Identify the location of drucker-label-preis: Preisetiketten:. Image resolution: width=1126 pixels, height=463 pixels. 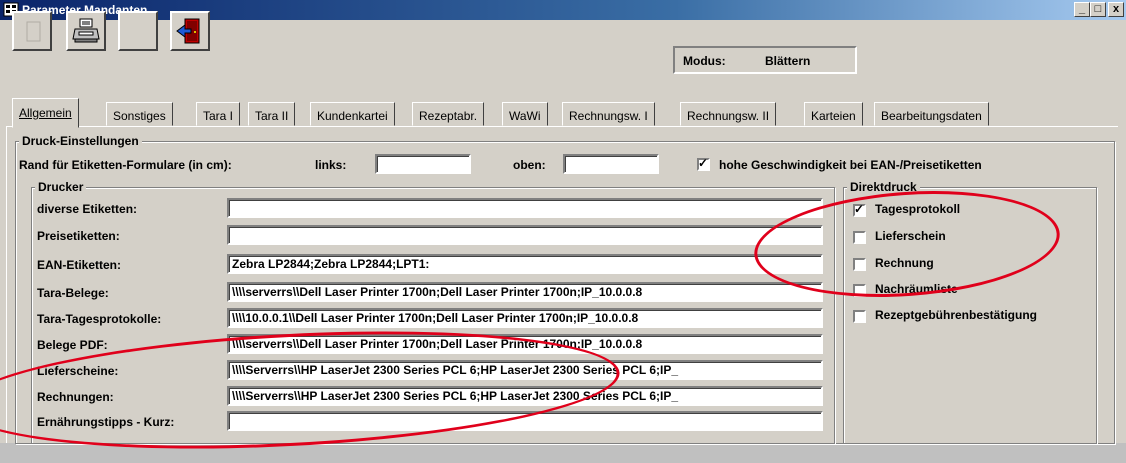
(78, 236).